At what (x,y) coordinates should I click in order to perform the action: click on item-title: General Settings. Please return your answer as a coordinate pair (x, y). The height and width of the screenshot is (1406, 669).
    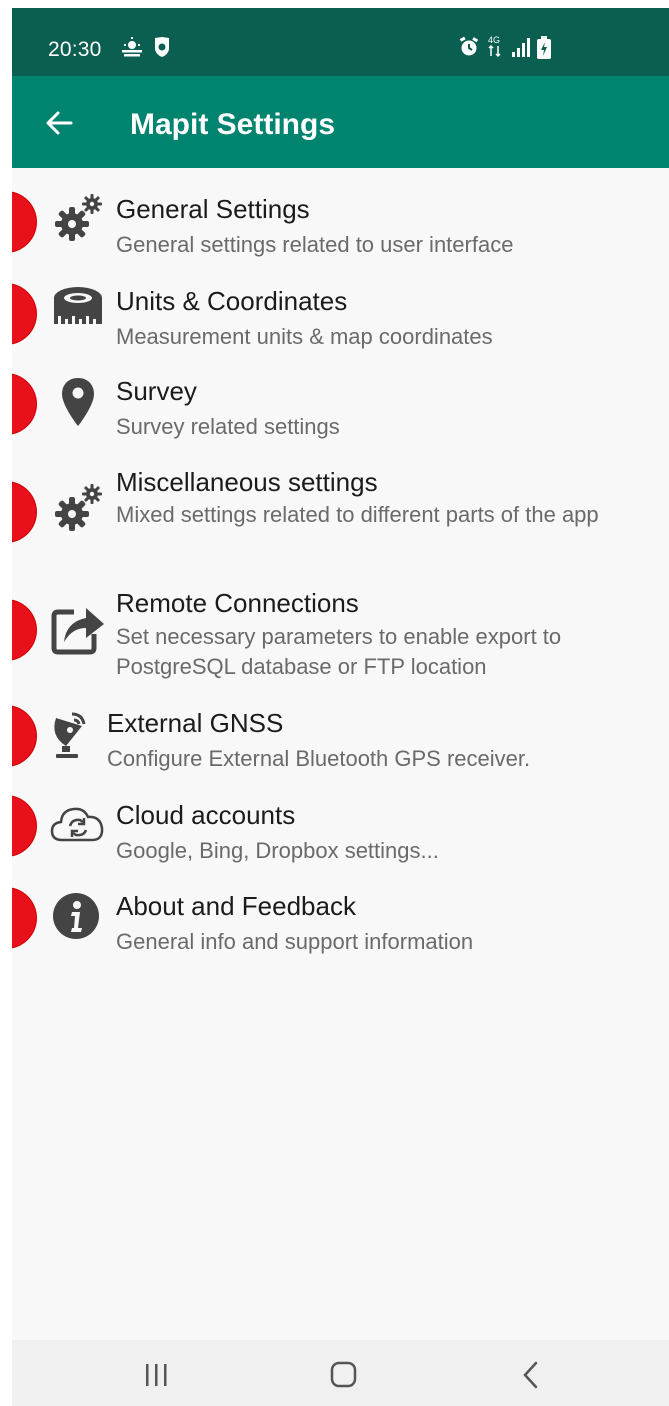
    Looking at the image, I should click on (213, 209).